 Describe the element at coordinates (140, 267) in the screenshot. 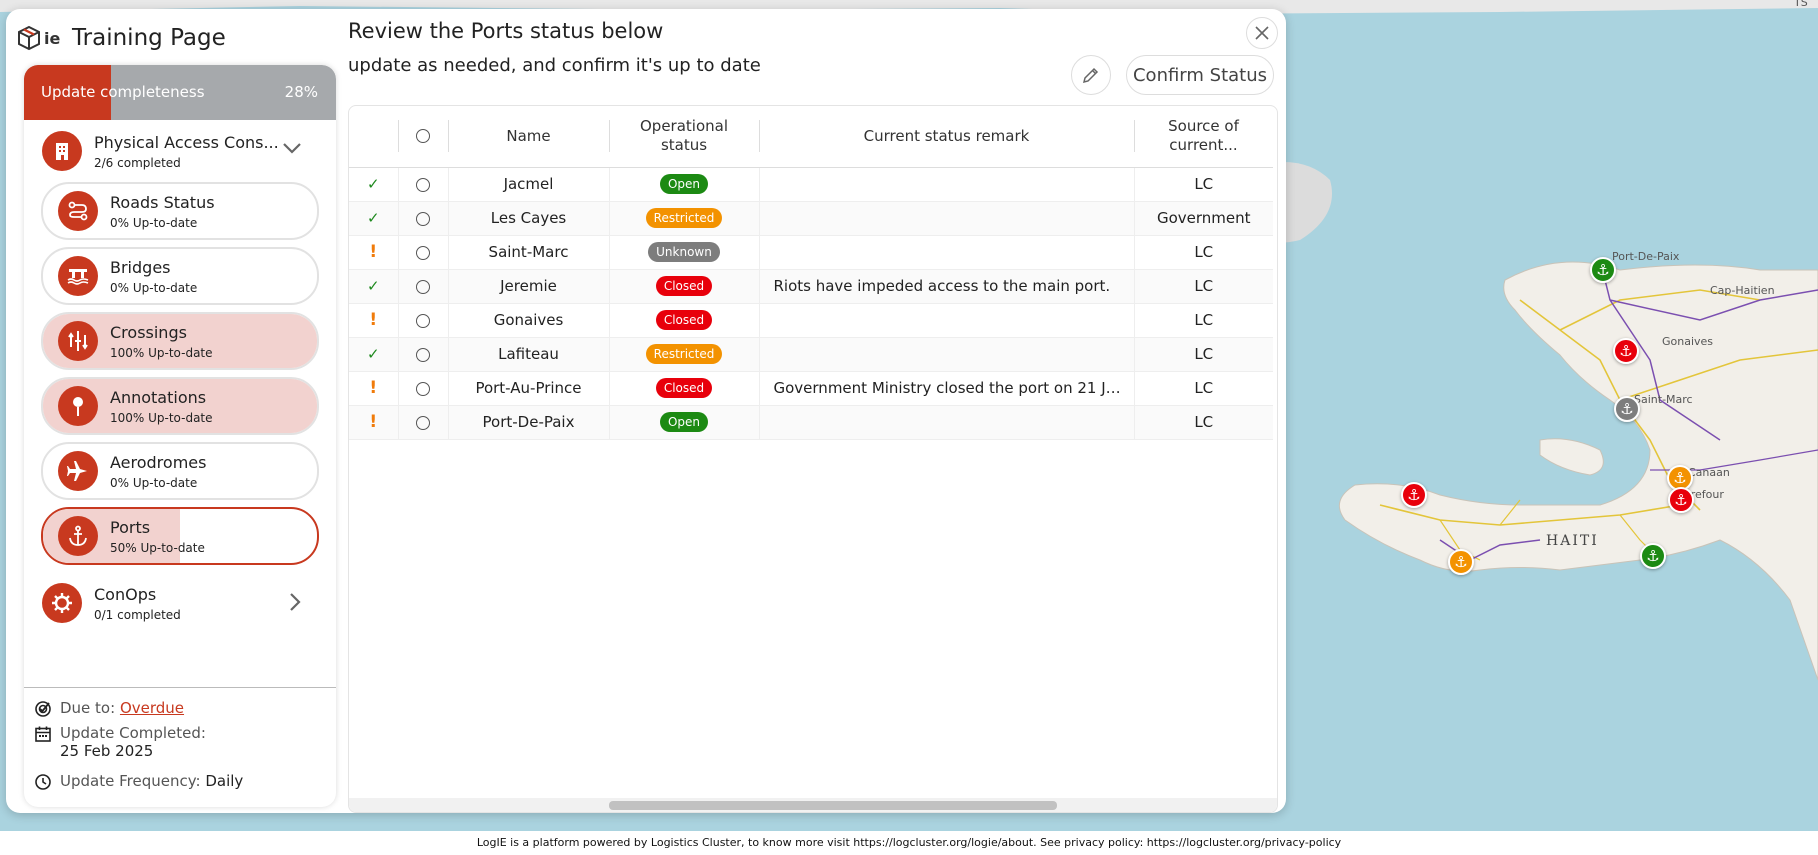

I see `item-name: Bridges` at that location.